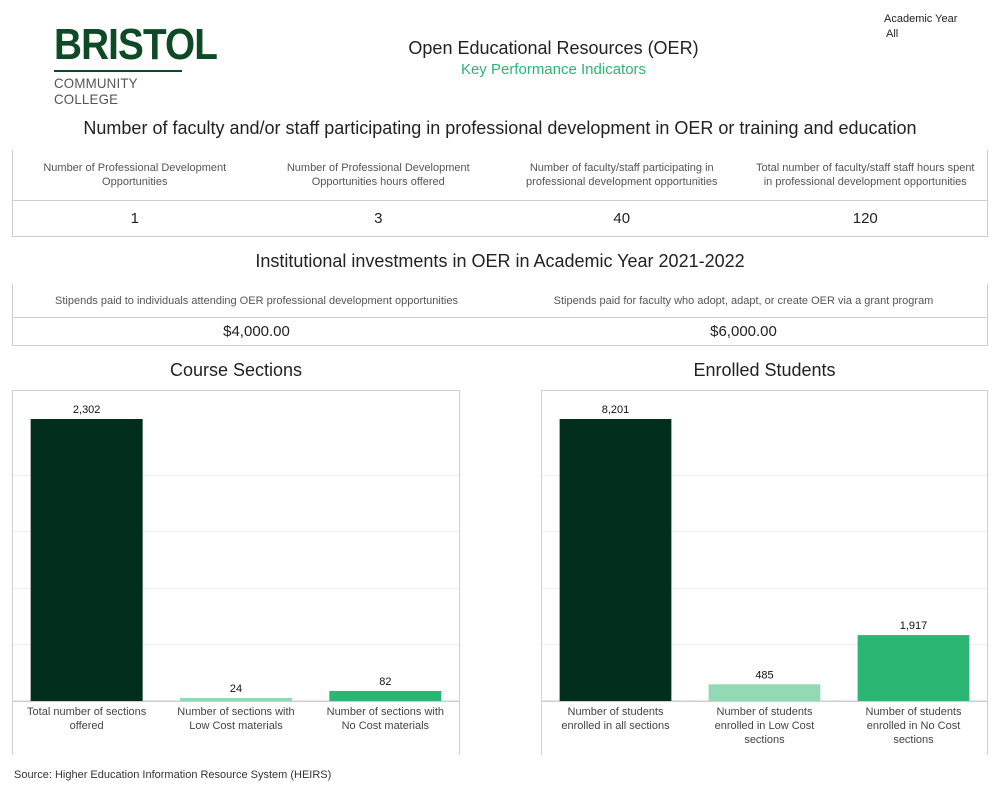  What do you see at coordinates (553, 69) in the screenshot?
I see `page-subtitle: Key Performance Indicators` at bounding box center [553, 69].